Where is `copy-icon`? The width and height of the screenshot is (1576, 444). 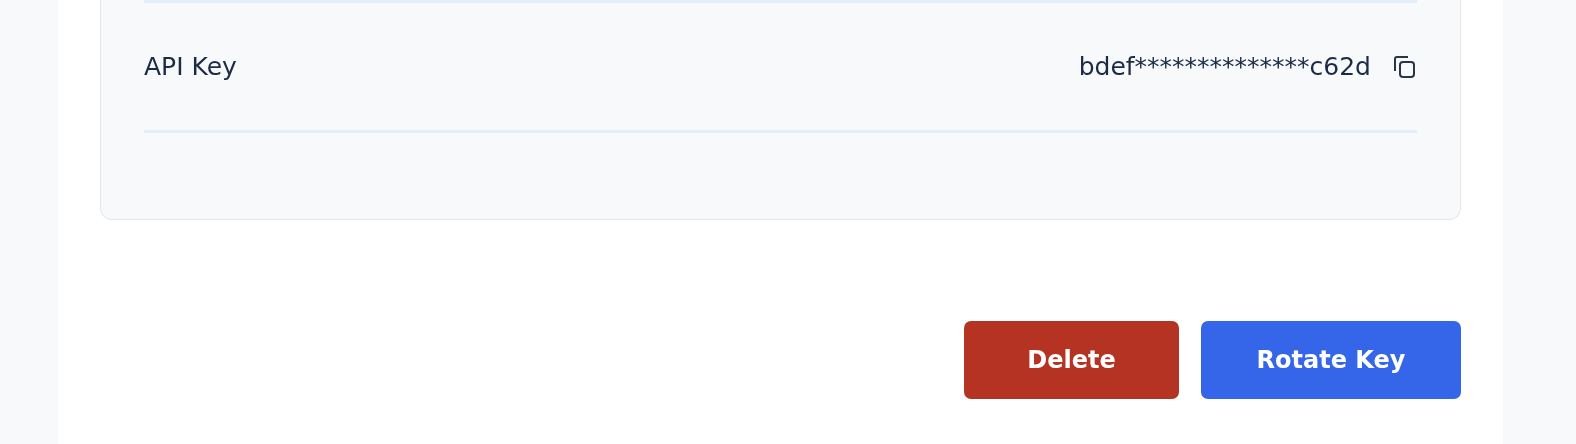
copy-icon is located at coordinates (1404, 66).